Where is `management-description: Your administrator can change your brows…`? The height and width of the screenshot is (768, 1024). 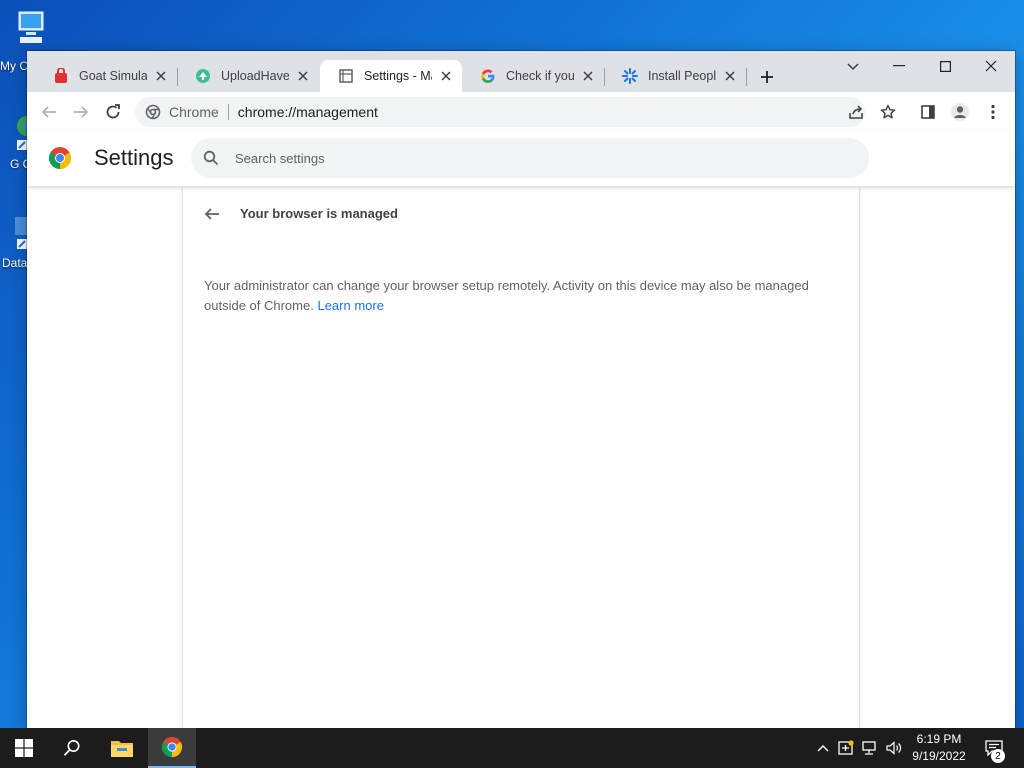 management-description: Your administrator can change your brows… is located at coordinates (519, 296).